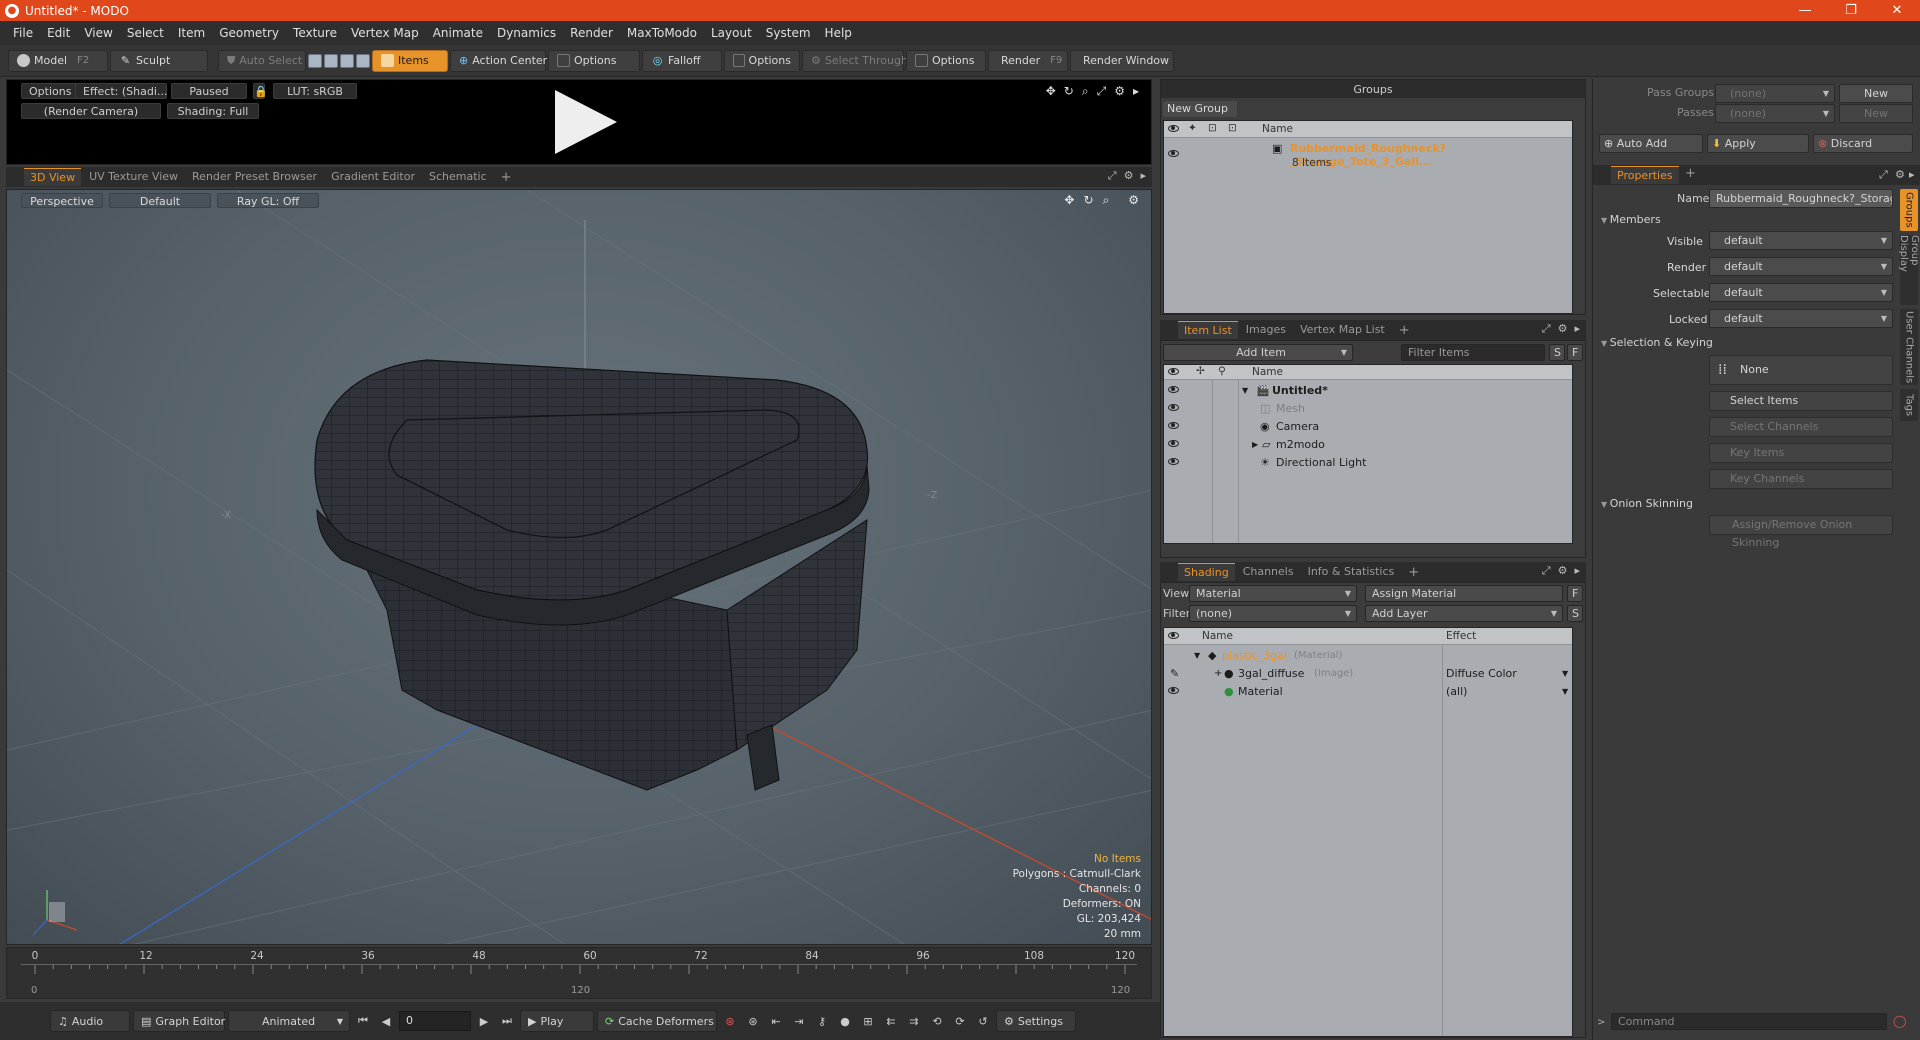 Image resolution: width=1920 pixels, height=1040 pixels. What do you see at coordinates (1464, 613) in the screenshot?
I see `add-layer-dropdown: Add Layer ▼` at bounding box center [1464, 613].